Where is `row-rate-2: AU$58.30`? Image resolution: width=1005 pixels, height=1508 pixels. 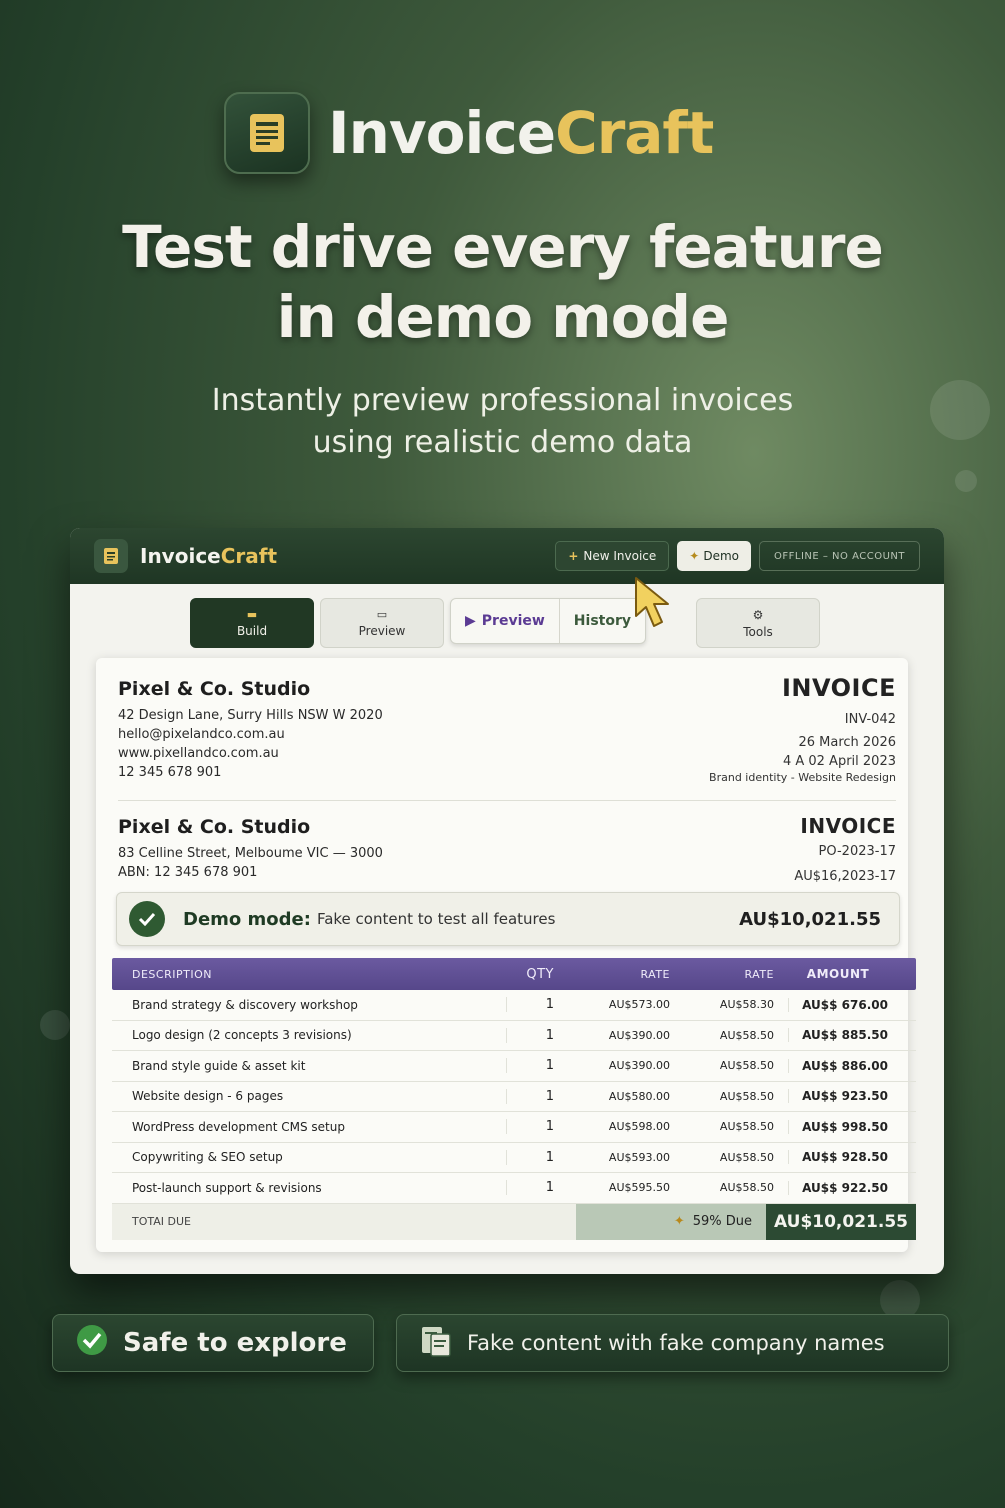 row-rate-2: AU$58.30 is located at coordinates (746, 1005).